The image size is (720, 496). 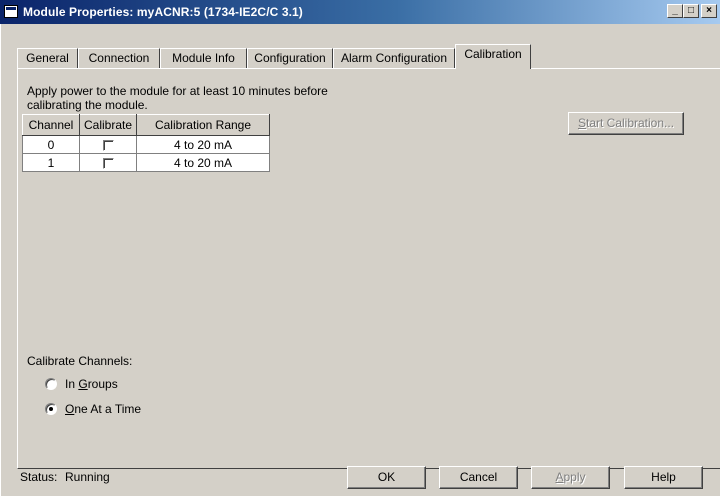 I want to click on close-button: ×, so click(x=709, y=11).